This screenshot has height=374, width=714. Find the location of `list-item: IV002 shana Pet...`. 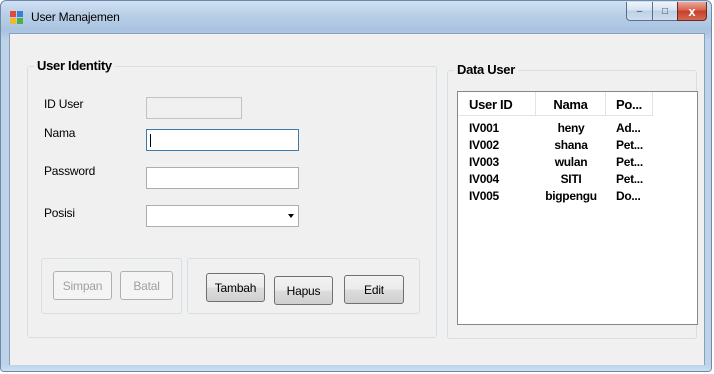

list-item: IV002 shana Pet... is located at coordinates (577, 146).